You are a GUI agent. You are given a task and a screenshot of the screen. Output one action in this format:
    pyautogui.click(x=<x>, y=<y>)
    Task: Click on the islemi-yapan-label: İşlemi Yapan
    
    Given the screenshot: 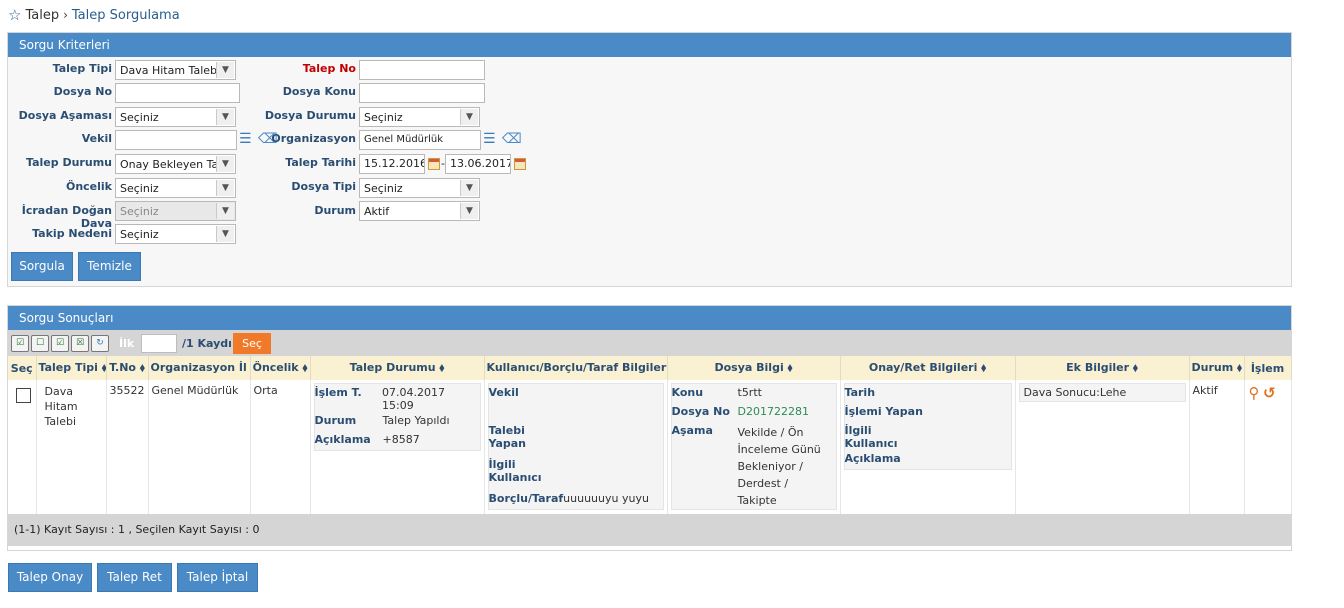 What is the action you would take?
    pyautogui.click(x=883, y=411)
    